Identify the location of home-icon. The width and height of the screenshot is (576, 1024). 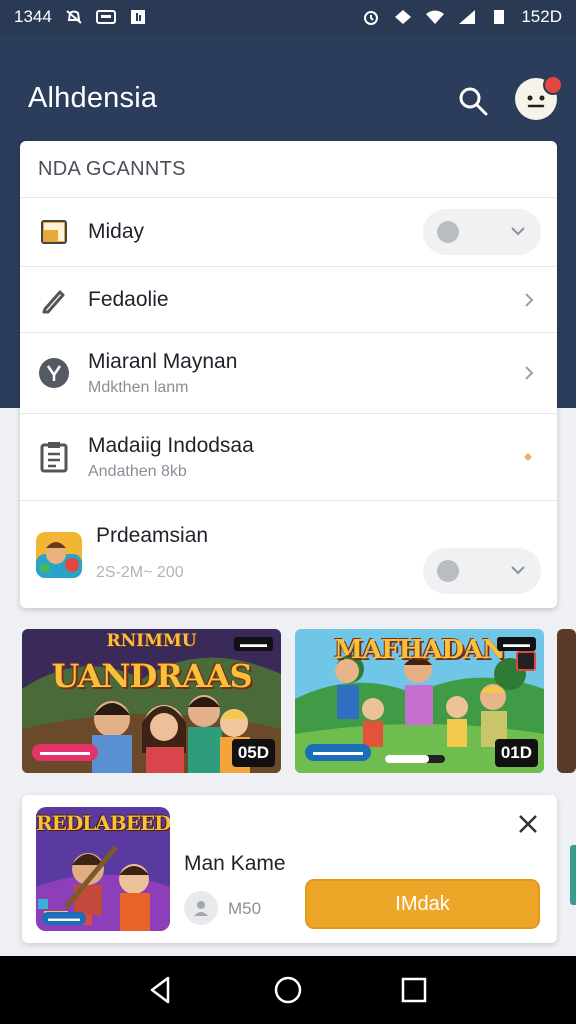
(288, 990).